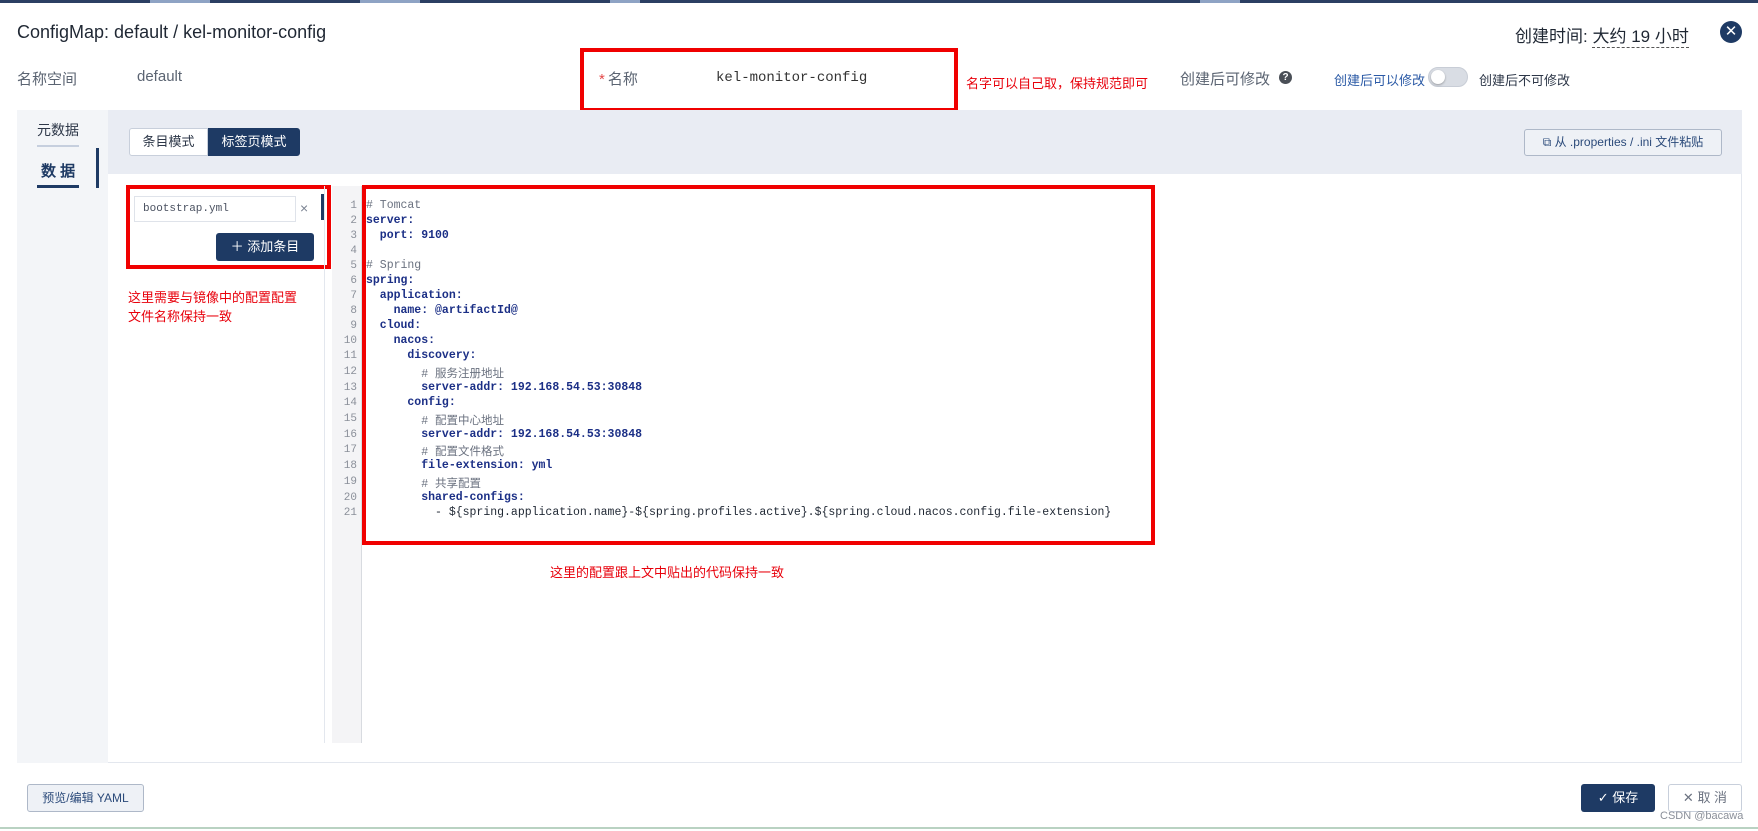 This screenshot has height=831, width=1758. I want to click on line-number: 14, so click(350, 403).